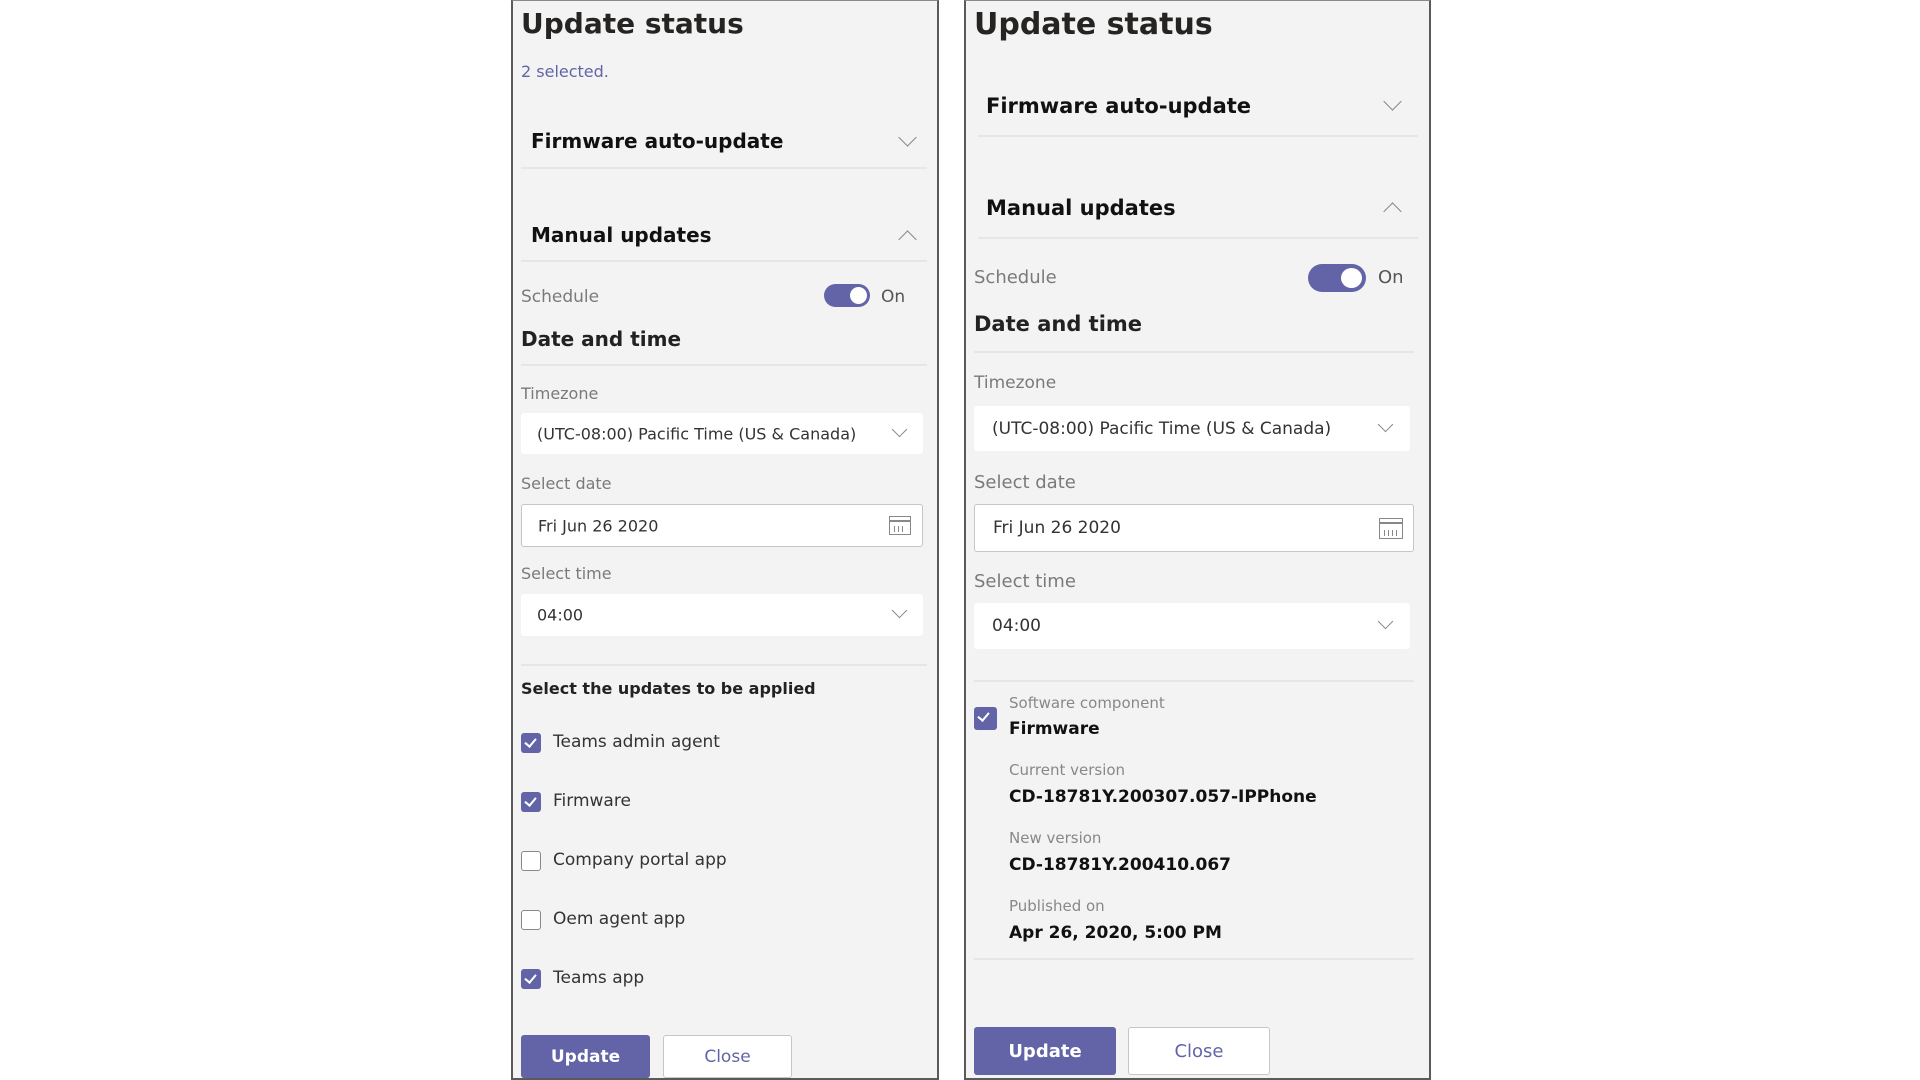 The height and width of the screenshot is (1080, 1920). What do you see at coordinates (1087, 703) in the screenshot?
I see `software-component-label: Software component` at bounding box center [1087, 703].